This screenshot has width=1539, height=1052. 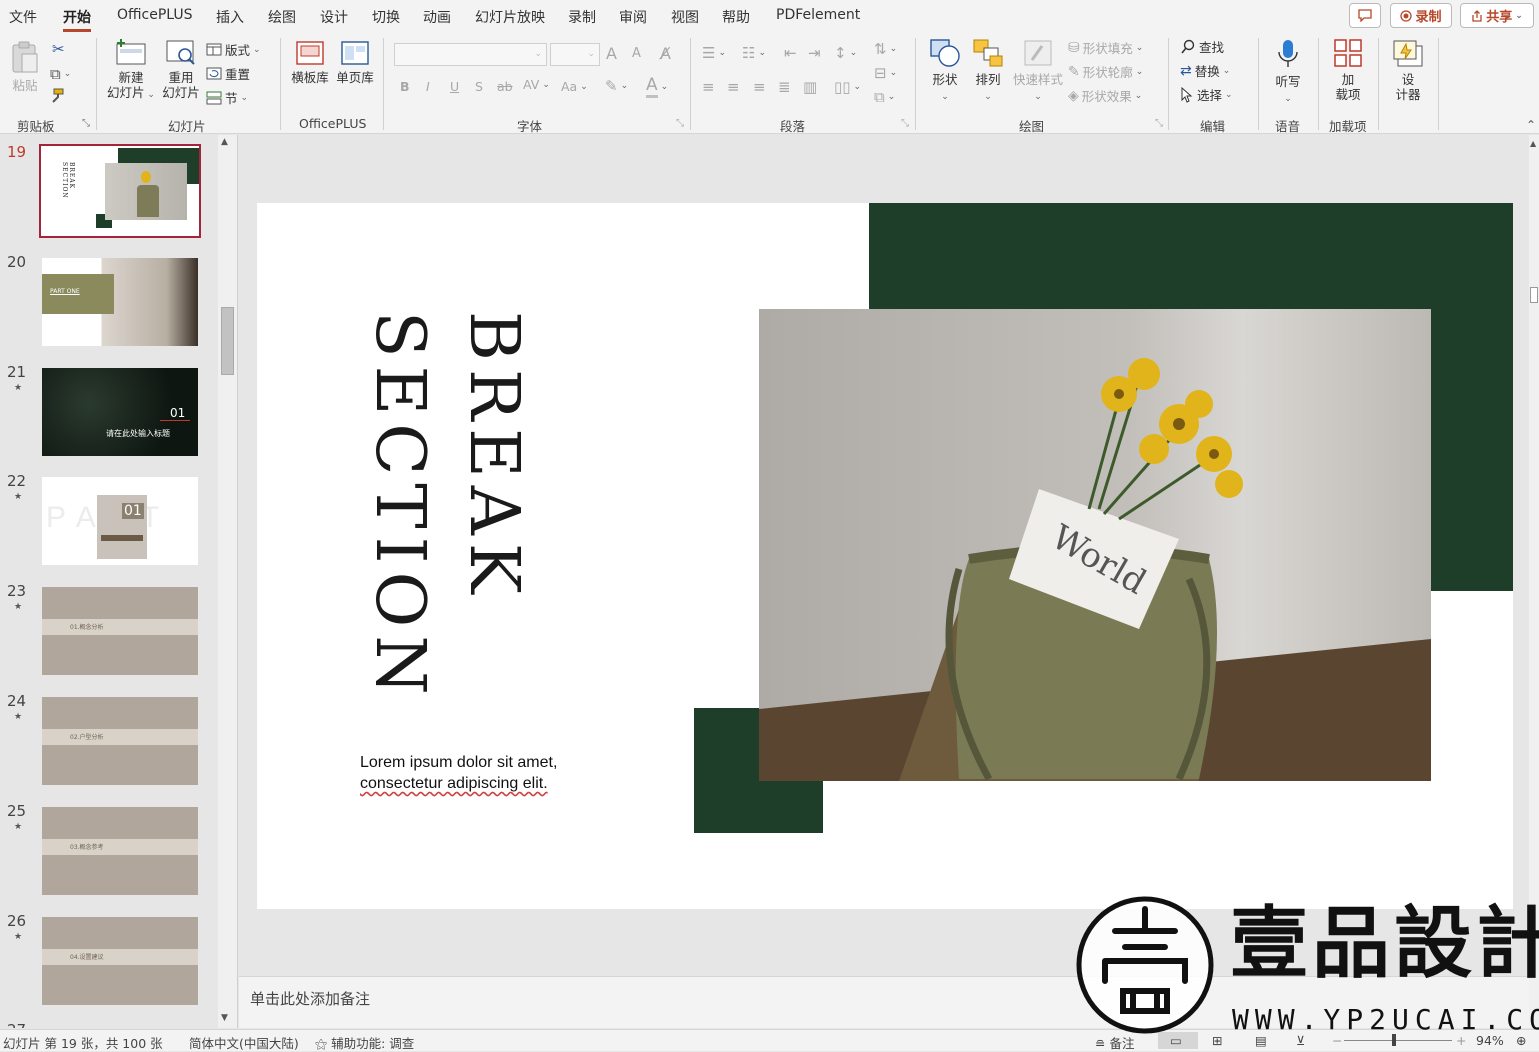 I want to click on shape-effects-button: ◈ 形状效果 ⌄, so click(x=1105, y=95).